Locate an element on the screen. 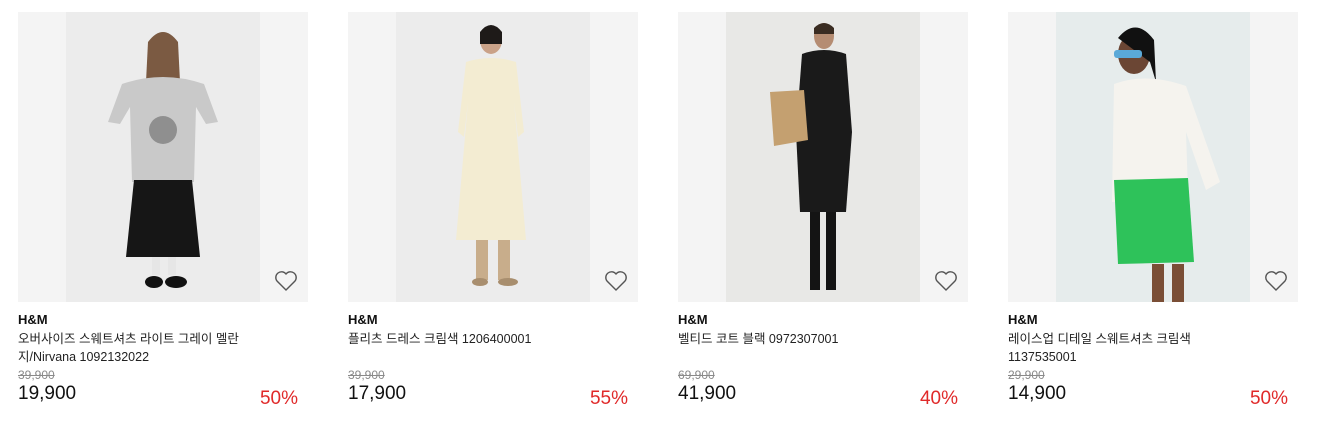 The height and width of the screenshot is (444, 1317). price-block: 39,900 19,900 50% is located at coordinates (163, 391).